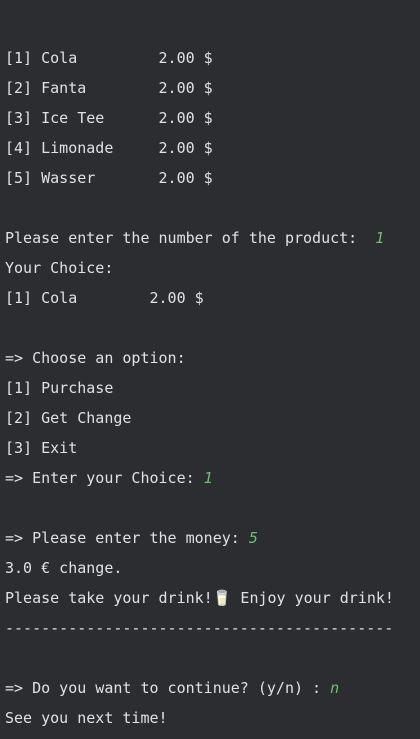 This screenshot has width=420, height=739. Describe the element at coordinates (59, 268) in the screenshot. I see `choice-heading: Your Choice:` at that location.